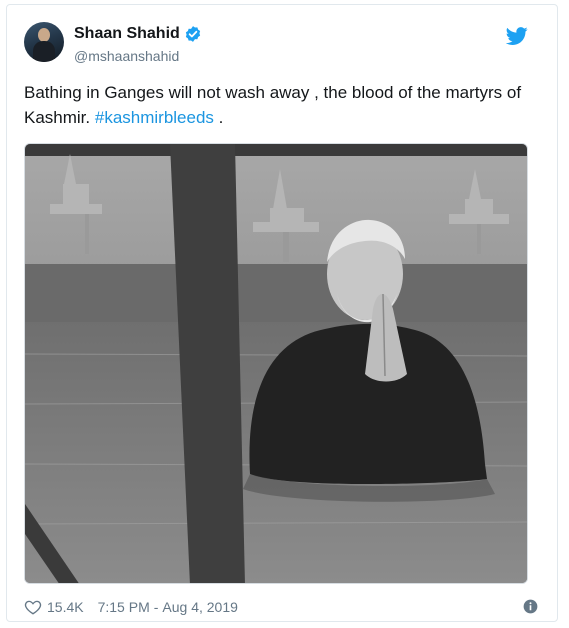 The height and width of the screenshot is (628, 569). What do you see at coordinates (44, 51) in the screenshot?
I see `avatar-body` at bounding box center [44, 51].